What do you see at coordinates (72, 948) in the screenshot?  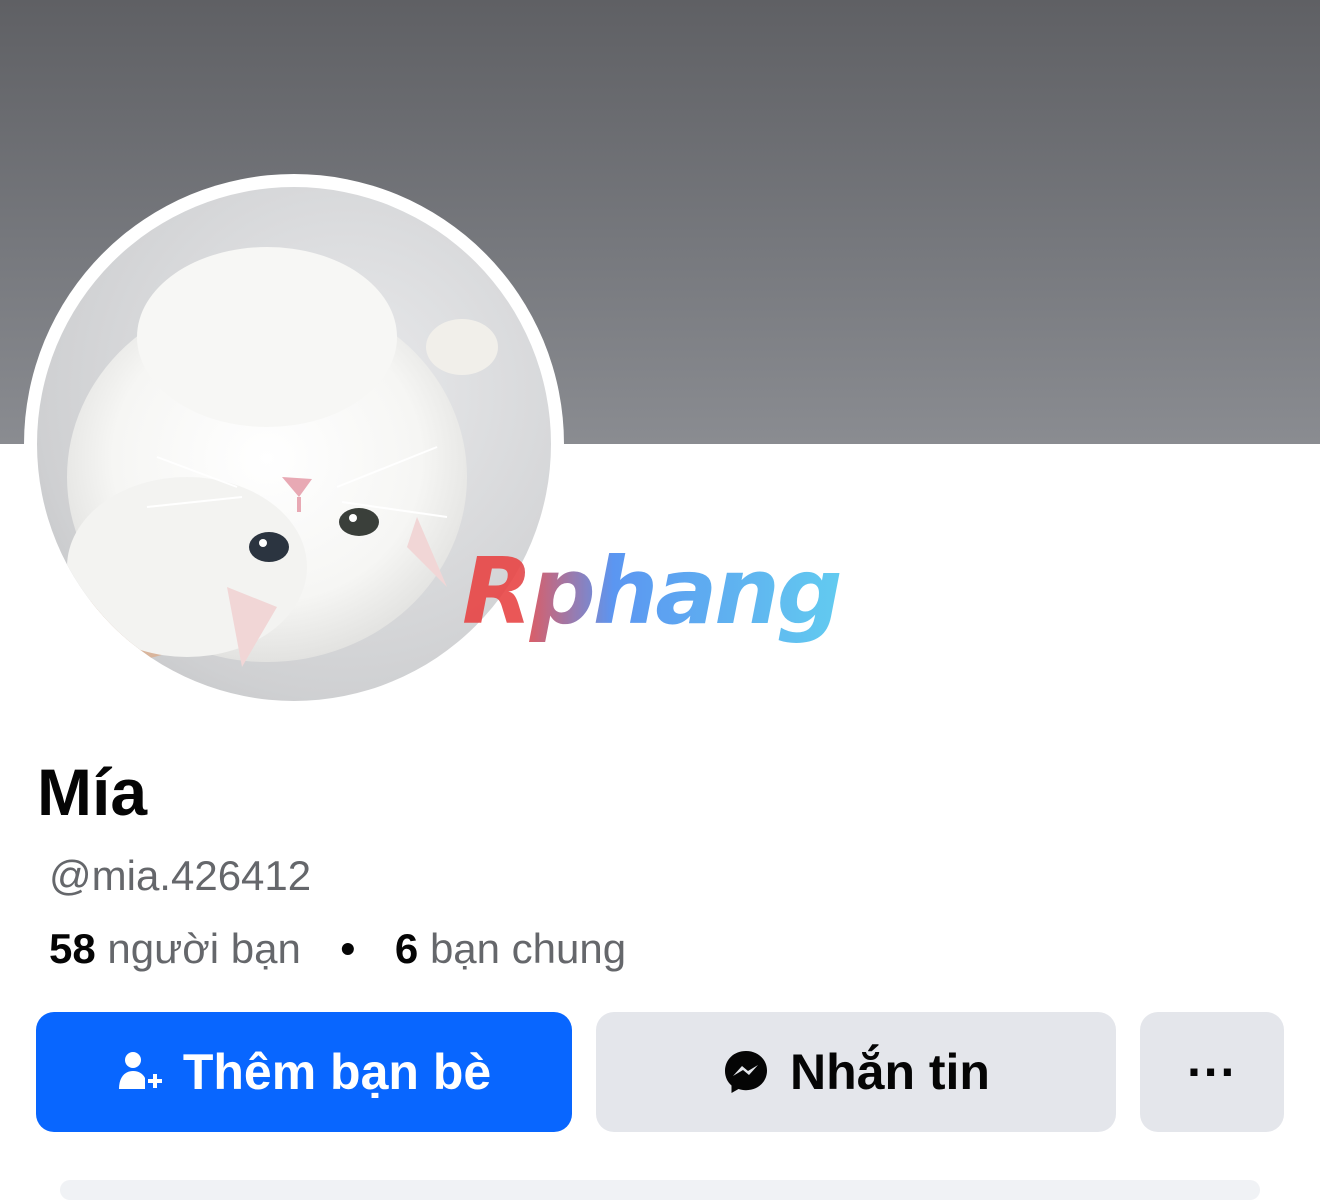 I see `friends-count: 58` at bounding box center [72, 948].